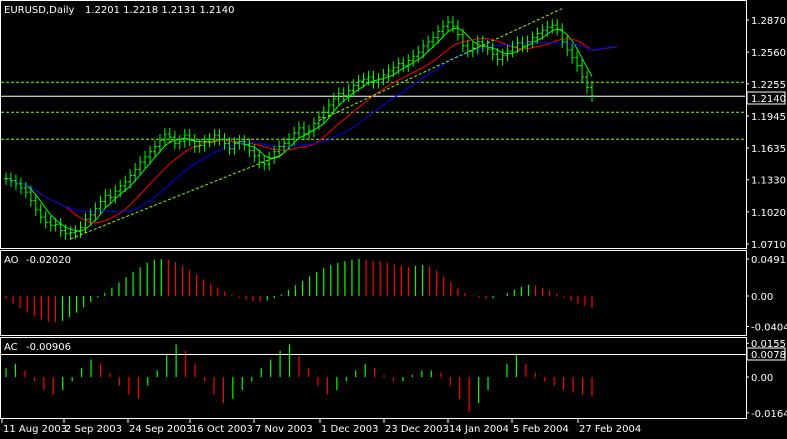 Image resolution: width=787 pixels, height=439 pixels. What do you see at coordinates (284, 429) in the screenshot?
I see `time-tick-label: 7 Nov 2003` at bounding box center [284, 429].